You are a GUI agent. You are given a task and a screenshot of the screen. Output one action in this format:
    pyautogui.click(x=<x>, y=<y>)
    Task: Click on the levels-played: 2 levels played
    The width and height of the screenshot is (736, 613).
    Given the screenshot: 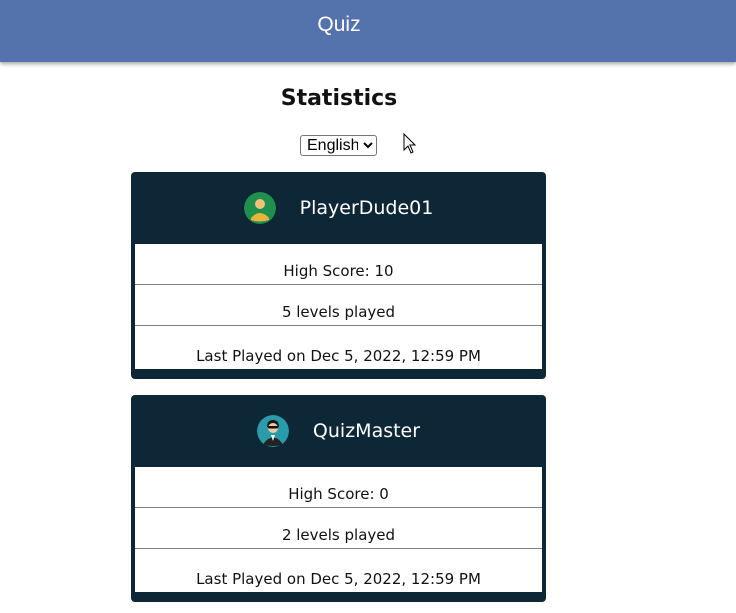 What is the action you would take?
    pyautogui.click(x=338, y=528)
    